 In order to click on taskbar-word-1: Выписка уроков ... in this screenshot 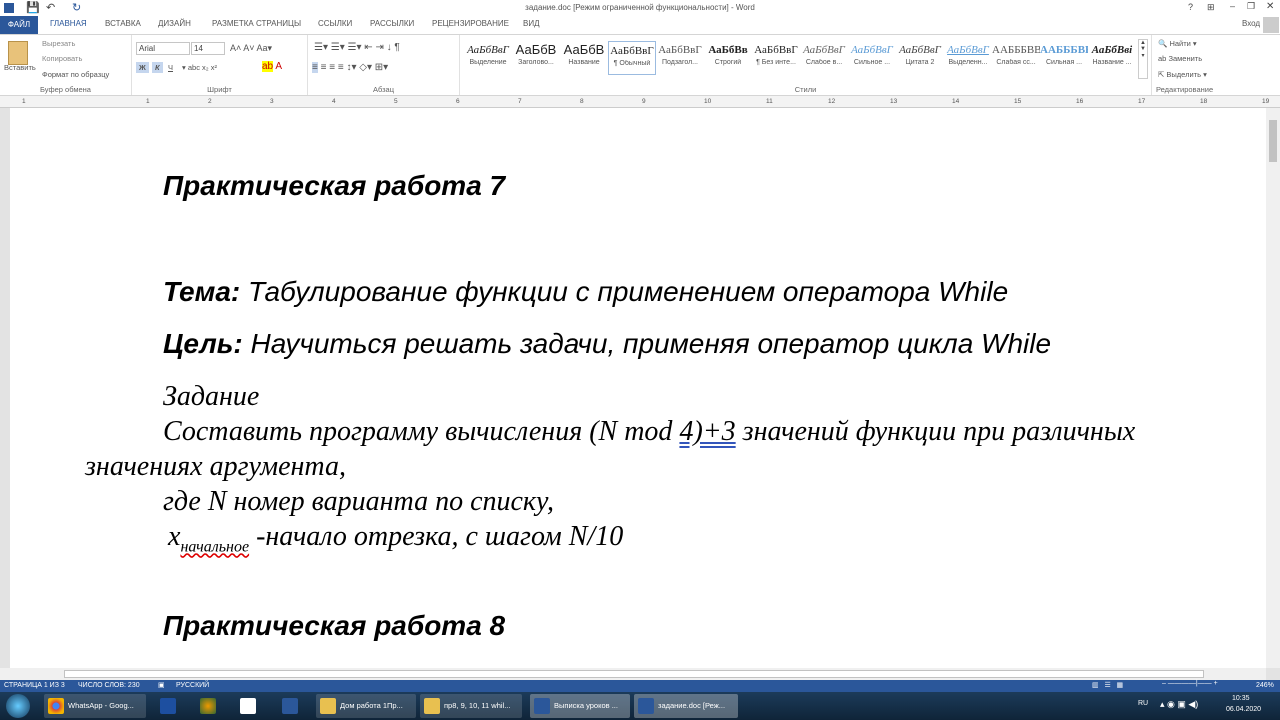, I will do `click(580, 706)`.